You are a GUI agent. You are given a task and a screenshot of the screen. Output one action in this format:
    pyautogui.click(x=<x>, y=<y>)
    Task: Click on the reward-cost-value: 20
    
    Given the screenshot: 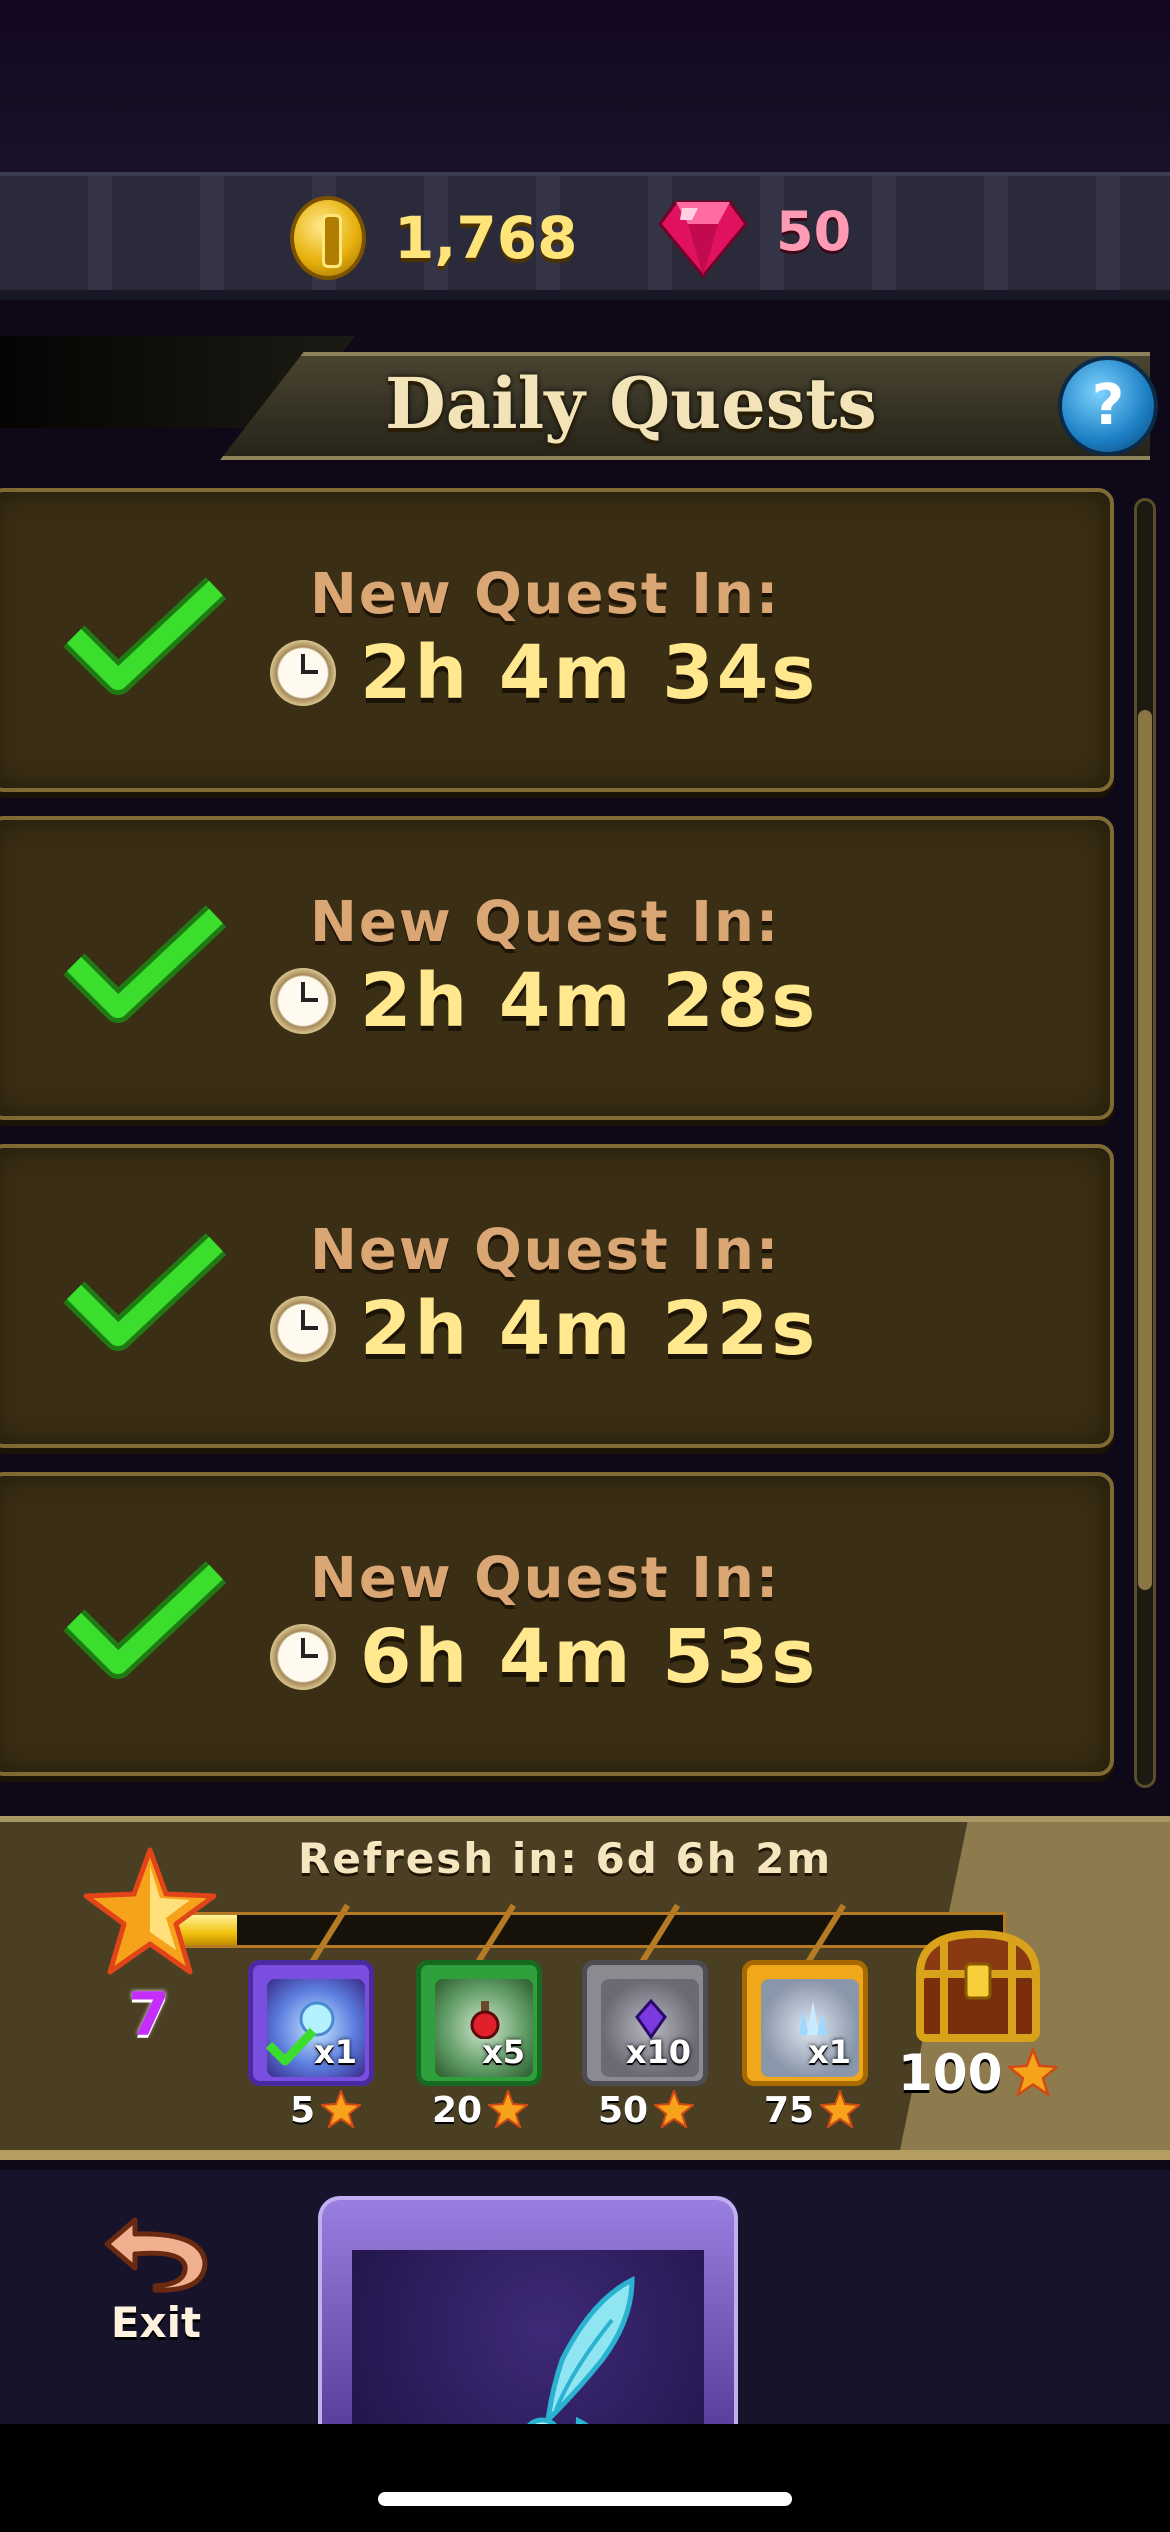 What is the action you would take?
    pyautogui.click(x=457, y=2110)
    